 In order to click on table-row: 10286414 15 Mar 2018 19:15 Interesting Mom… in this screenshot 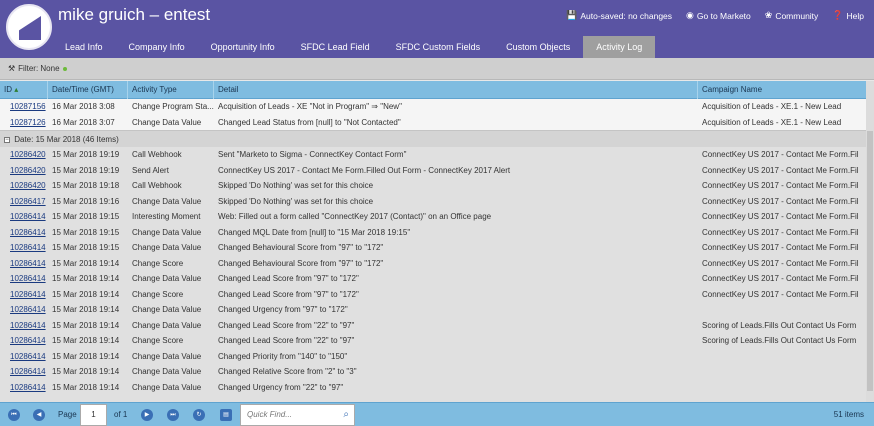, I will do `click(433, 217)`.